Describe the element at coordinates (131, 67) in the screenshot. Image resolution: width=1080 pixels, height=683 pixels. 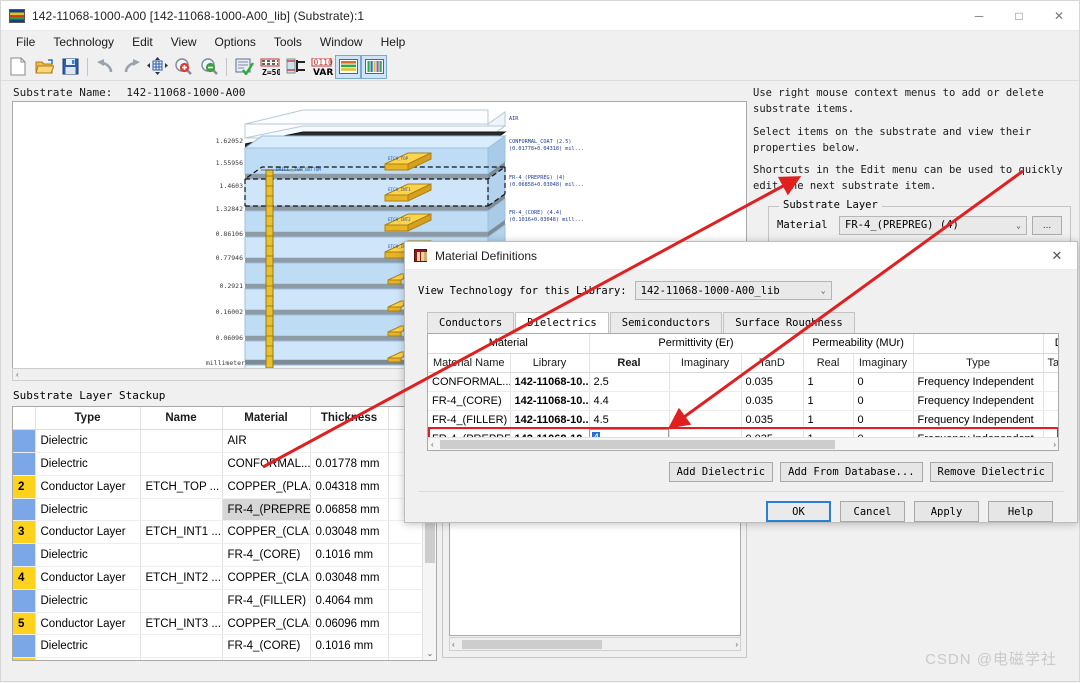
I see `redo-icon` at that location.